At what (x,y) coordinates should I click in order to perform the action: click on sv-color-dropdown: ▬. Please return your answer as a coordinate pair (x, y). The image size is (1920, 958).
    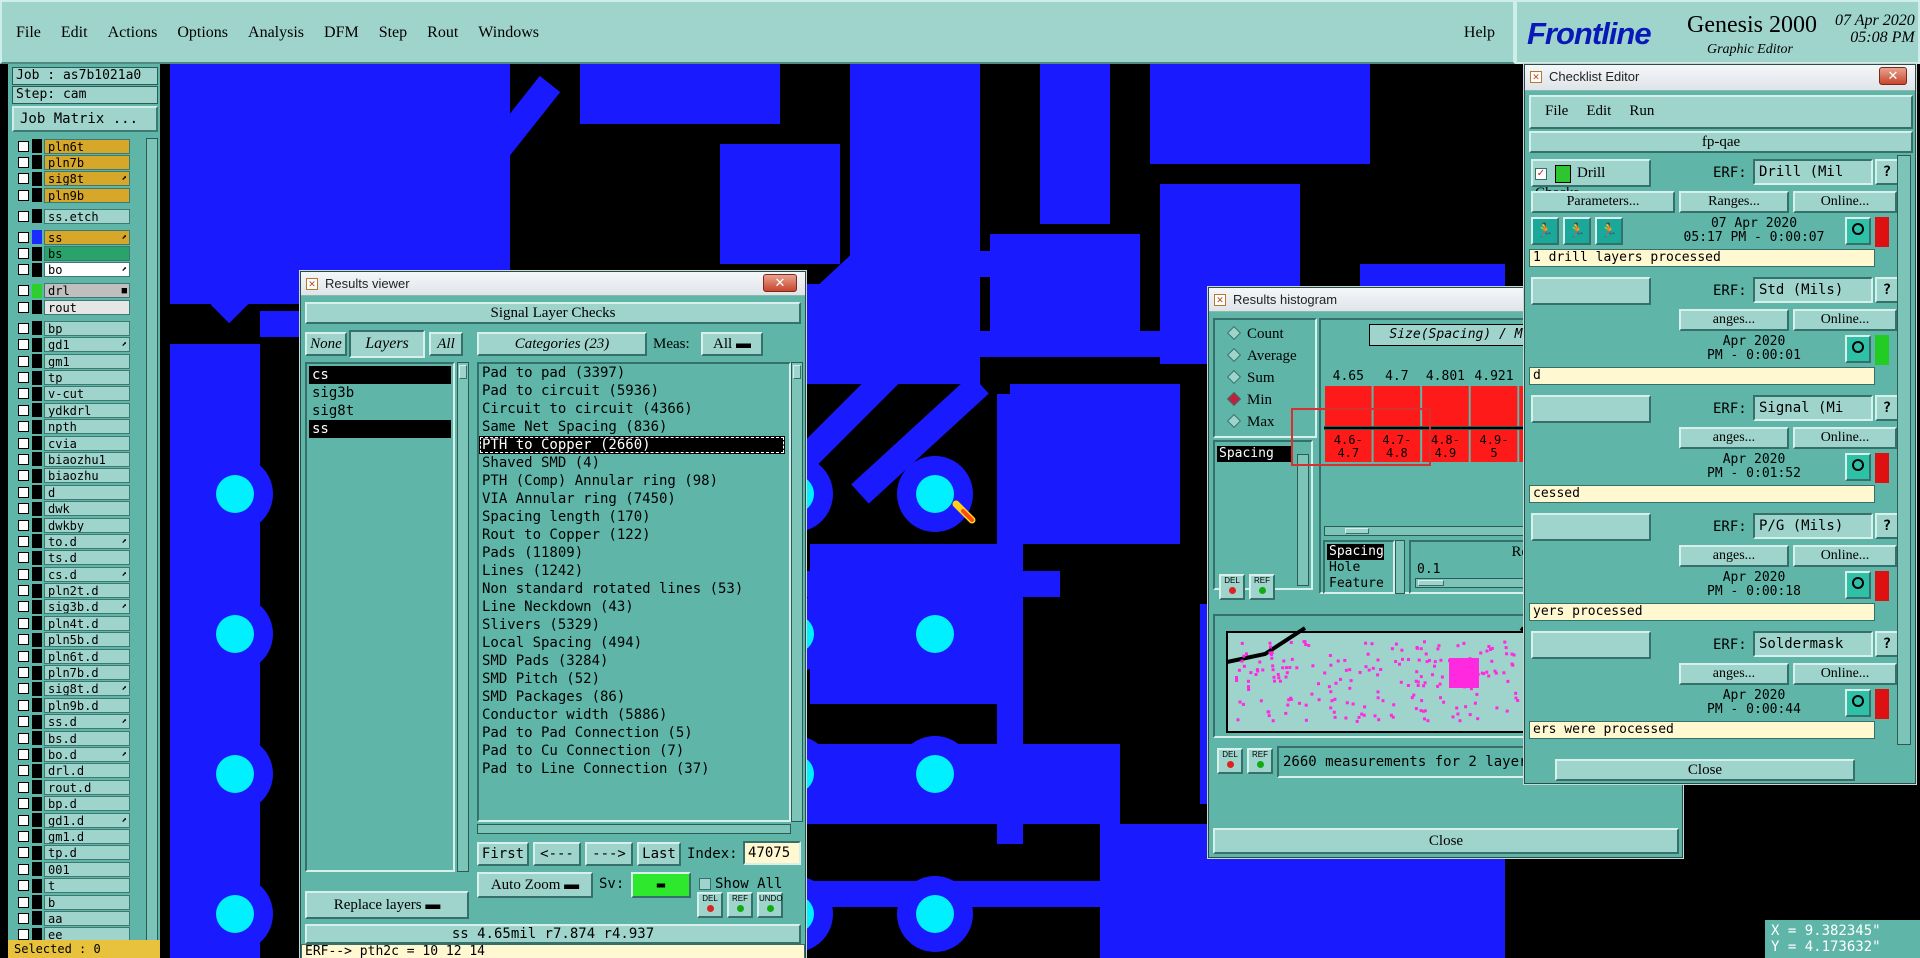
    Looking at the image, I should click on (661, 885).